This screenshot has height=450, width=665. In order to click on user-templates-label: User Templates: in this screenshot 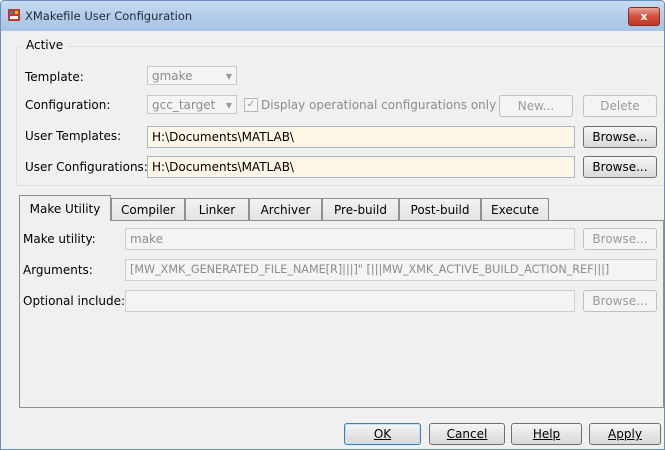, I will do `click(73, 136)`.